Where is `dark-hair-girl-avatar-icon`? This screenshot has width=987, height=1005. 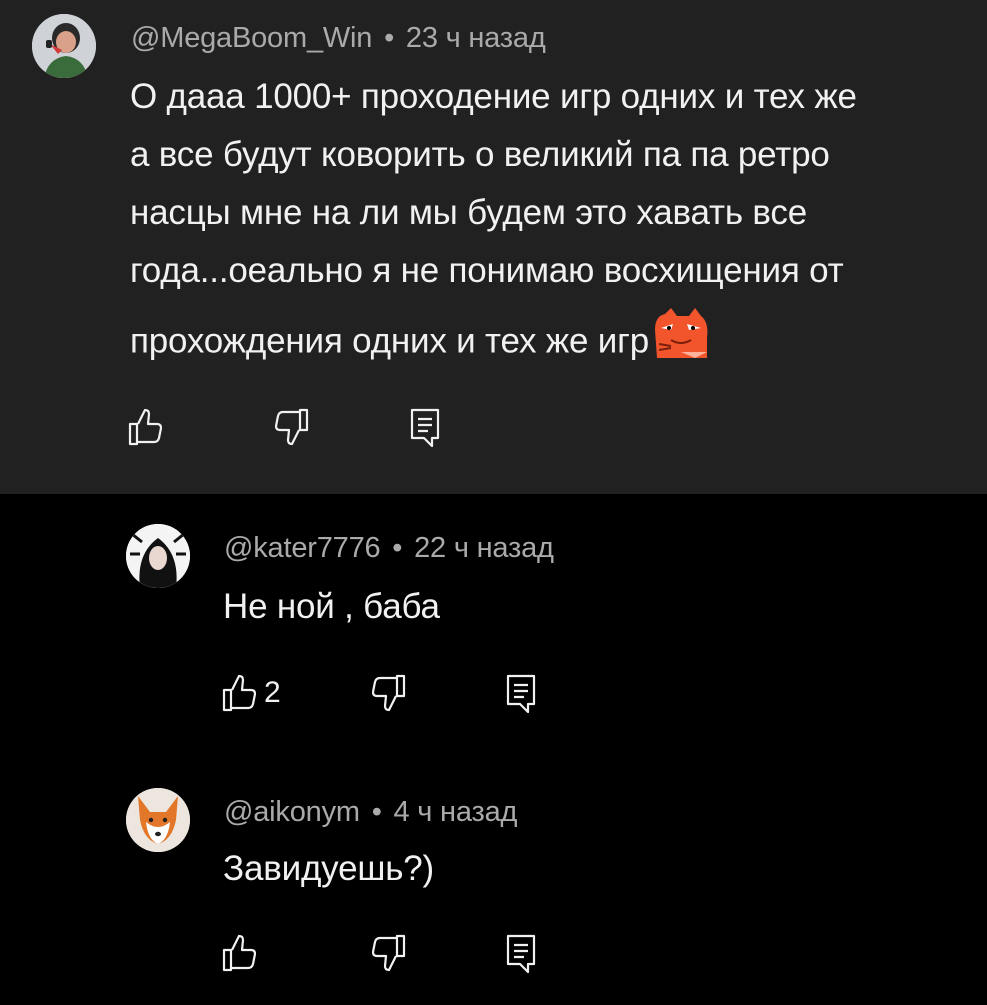 dark-hair-girl-avatar-icon is located at coordinates (158, 556).